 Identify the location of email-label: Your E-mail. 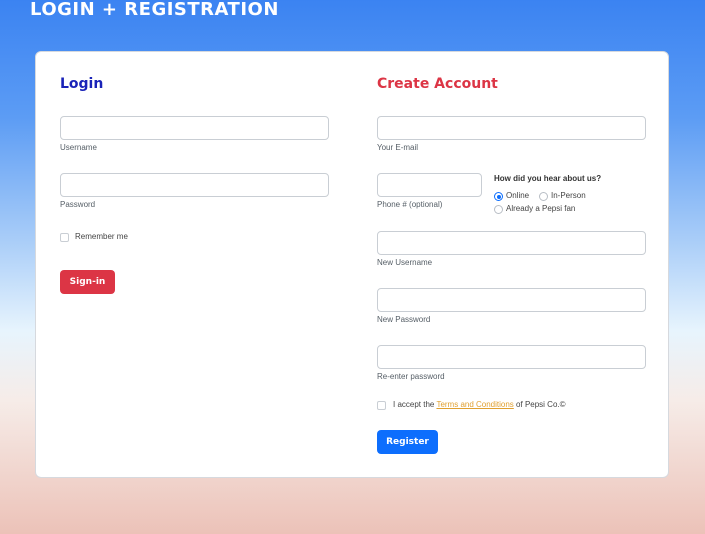
(398, 147).